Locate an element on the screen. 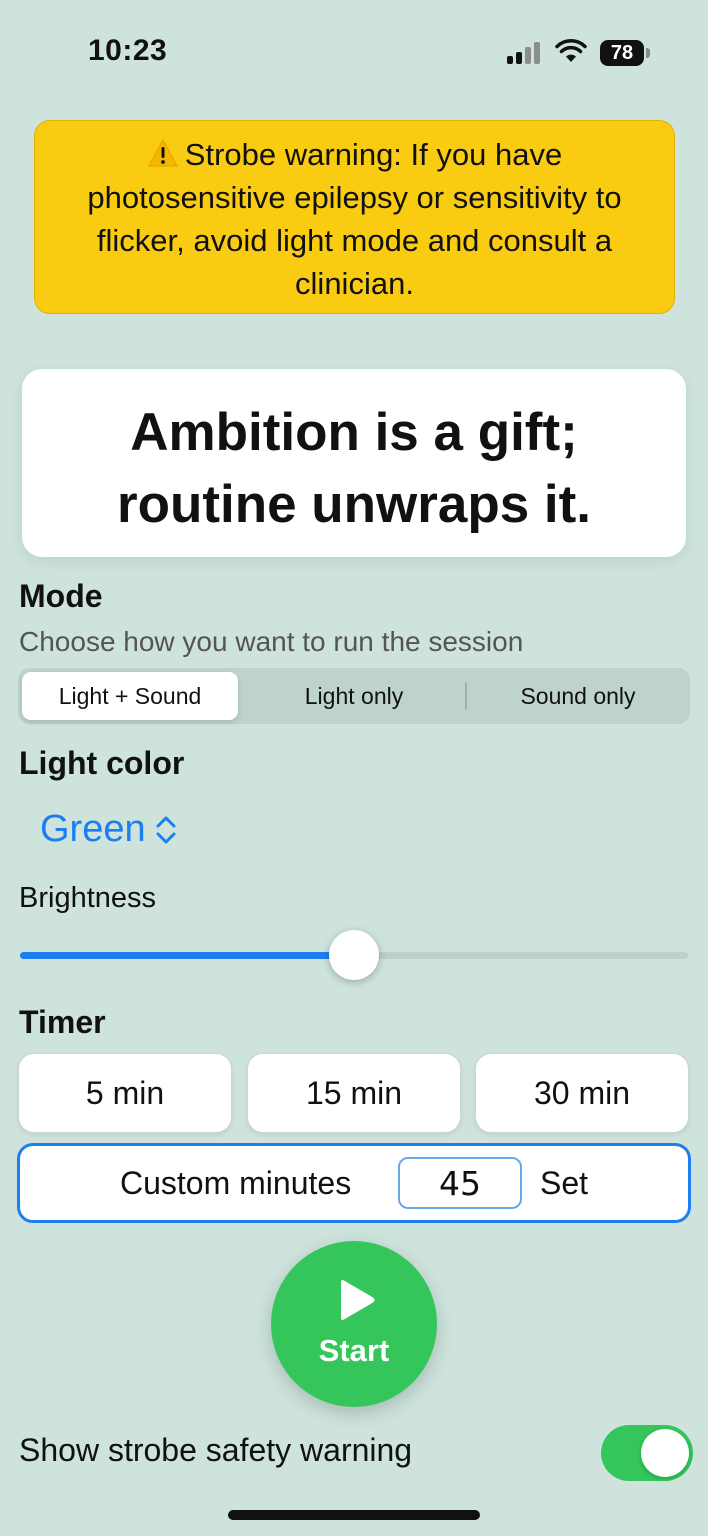 Image resolution: width=708 pixels, height=1536 pixels. home-indicator is located at coordinates (354, 1515).